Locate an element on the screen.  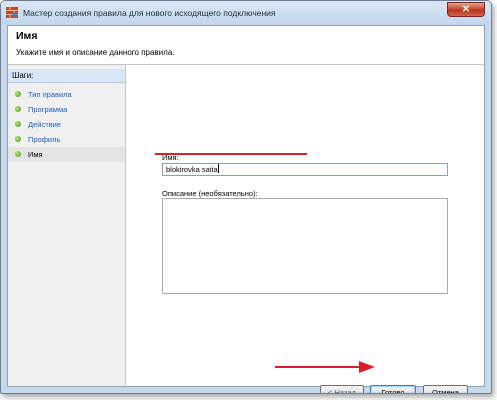
step-action: Действие is located at coordinates (66, 124).